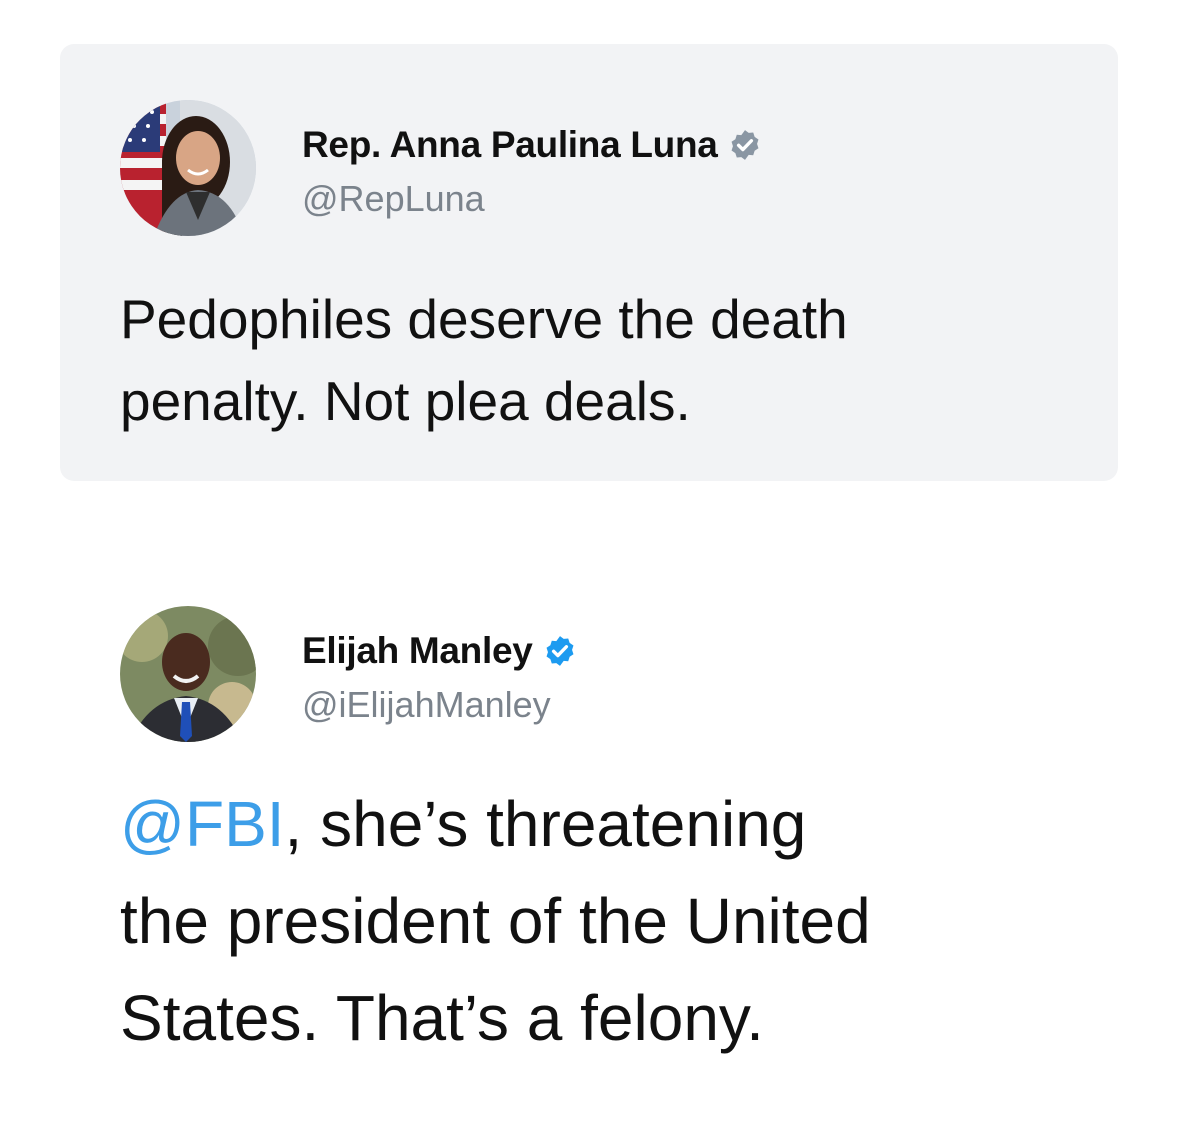 The width and height of the screenshot is (1179, 1121). What do you see at coordinates (510, 145) in the screenshot?
I see `author-display-name: Rep. Anna Paulina Luna` at bounding box center [510, 145].